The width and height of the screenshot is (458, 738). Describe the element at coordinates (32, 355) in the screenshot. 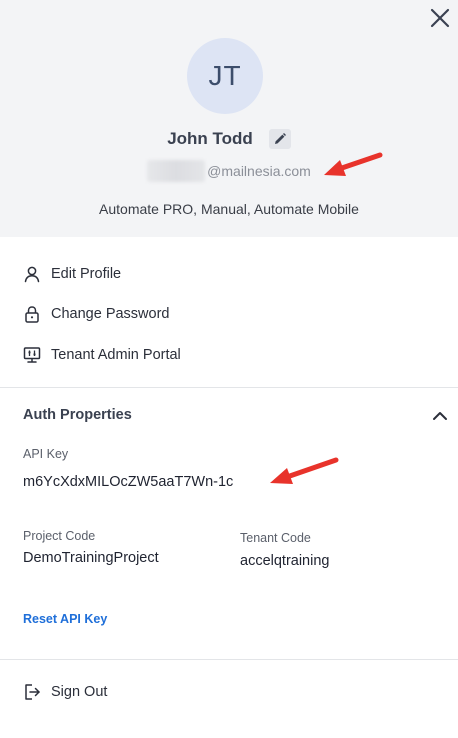

I see `monitor-icon` at that location.